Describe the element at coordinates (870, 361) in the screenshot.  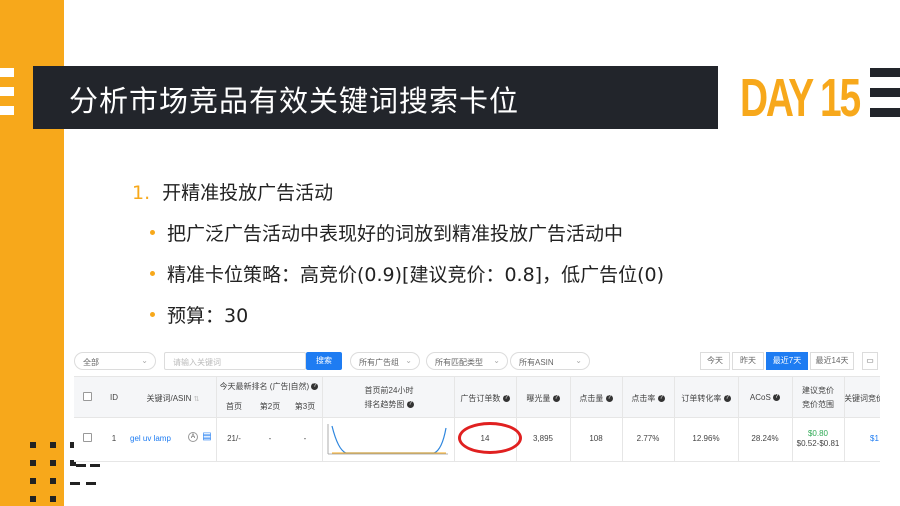
I see `calendar-icon: ▭` at that location.